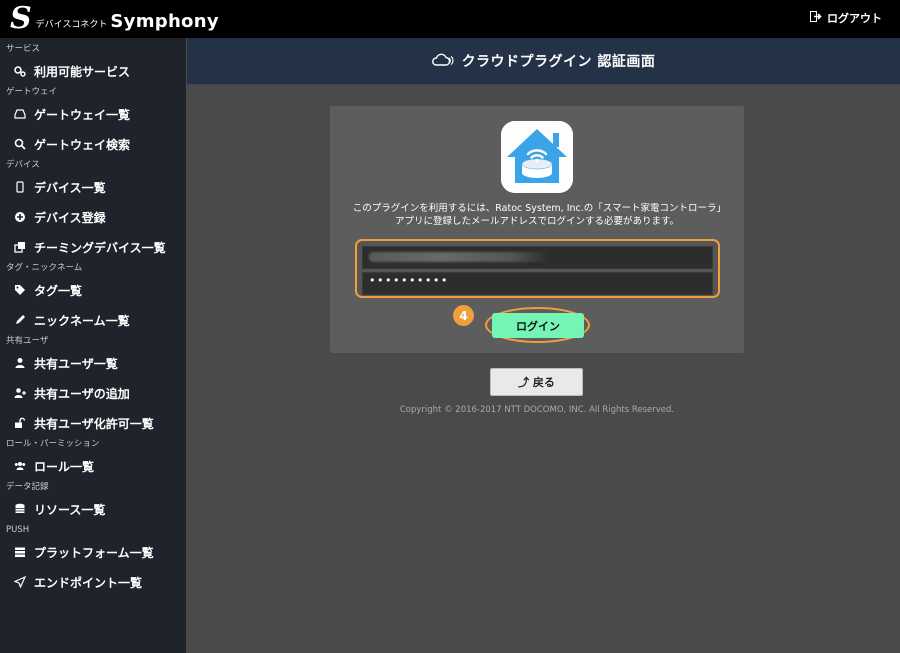 The height and width of the screenshot is (653, 900). I want to click on sidebar-item-shared-user-permission-list: 共有ユーザ化許可一覧, so click(93, 423).